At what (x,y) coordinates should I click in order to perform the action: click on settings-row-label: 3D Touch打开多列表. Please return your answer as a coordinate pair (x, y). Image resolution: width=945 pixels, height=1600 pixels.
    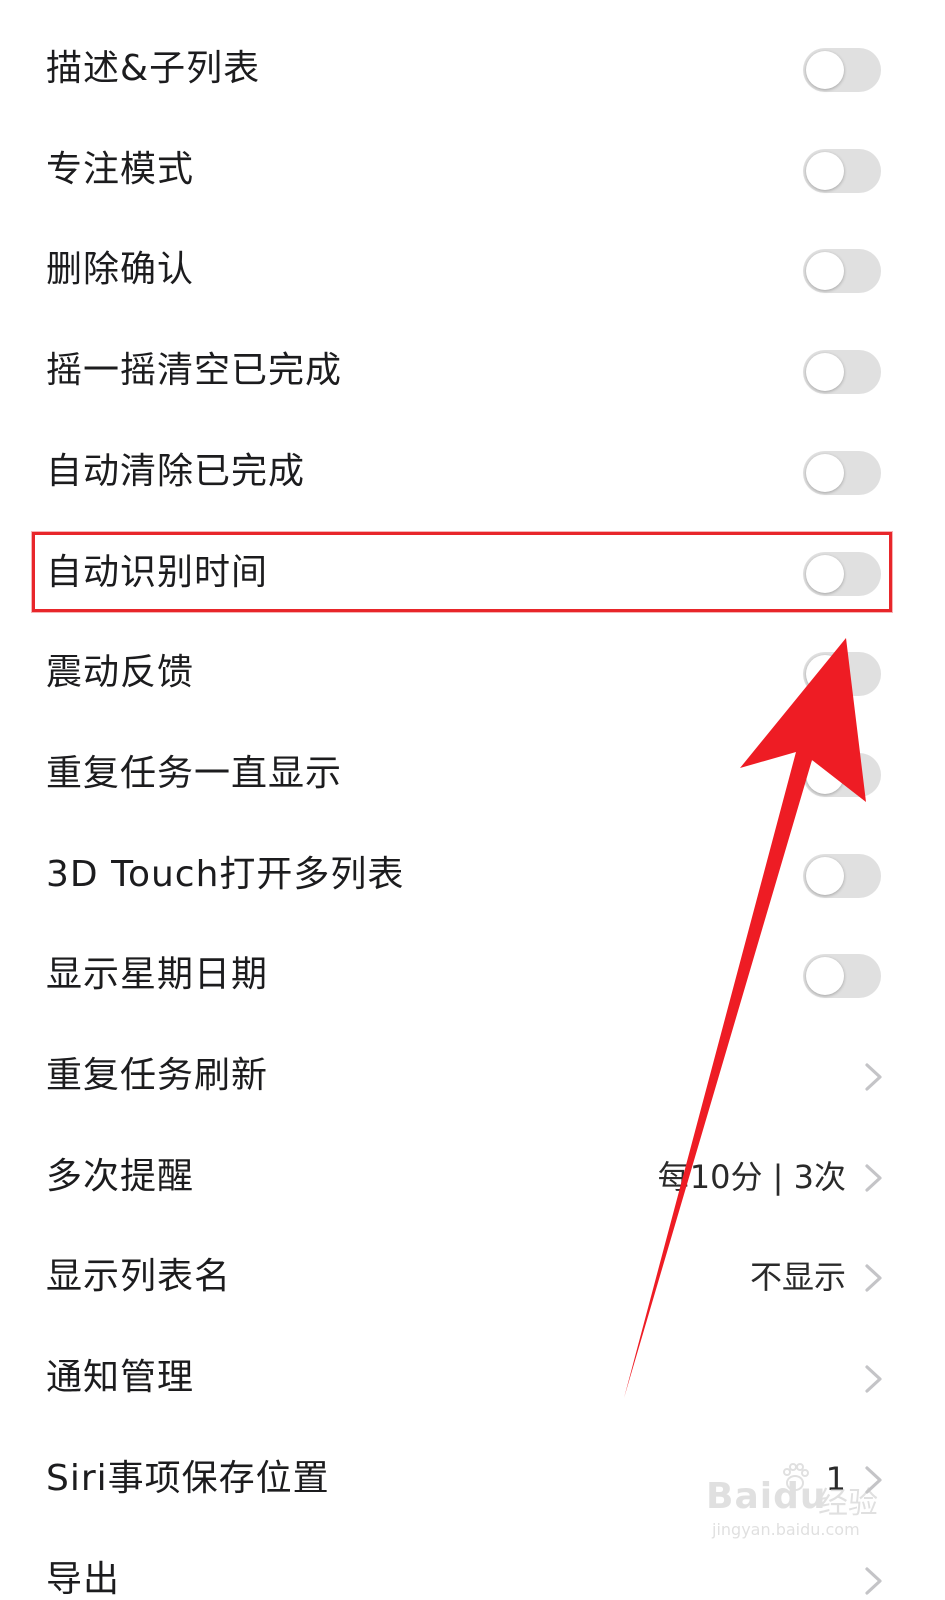
    Looking at the image, I should click on (225, 874).